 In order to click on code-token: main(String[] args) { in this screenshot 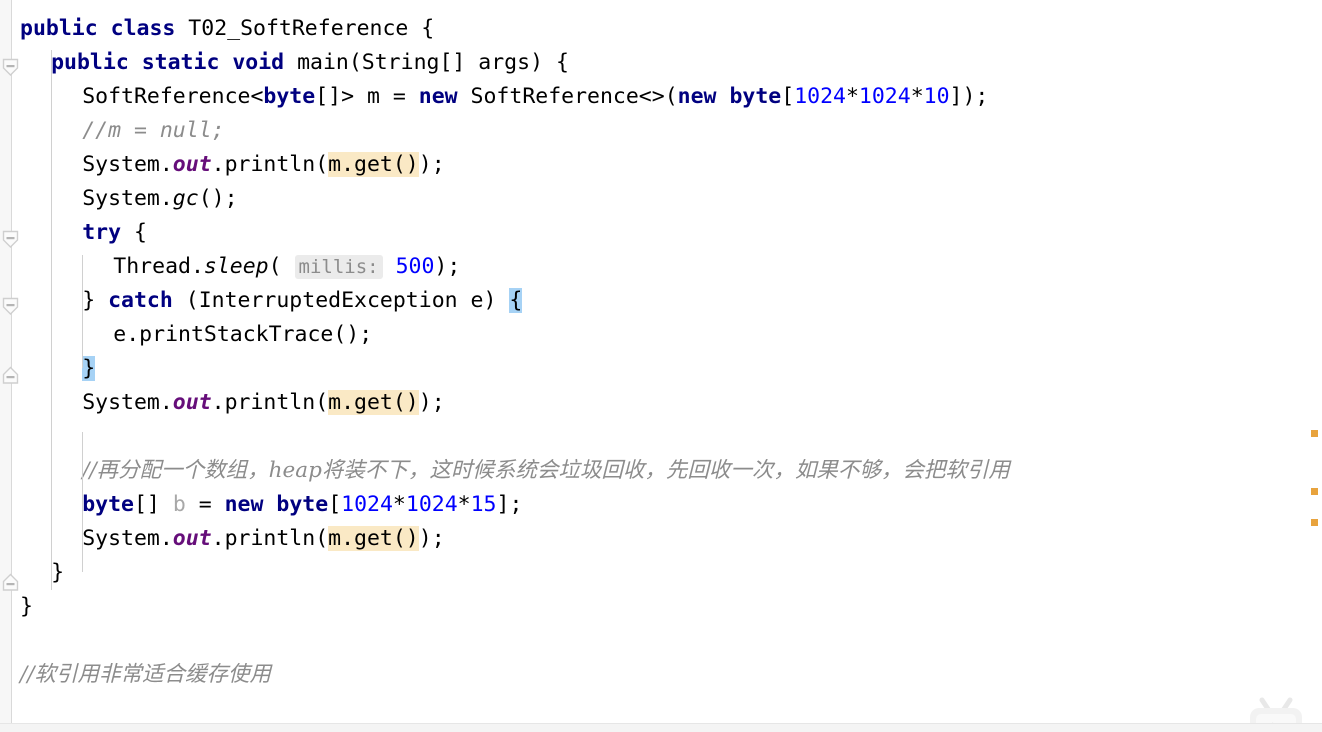, I will do `click(426, 62)`.